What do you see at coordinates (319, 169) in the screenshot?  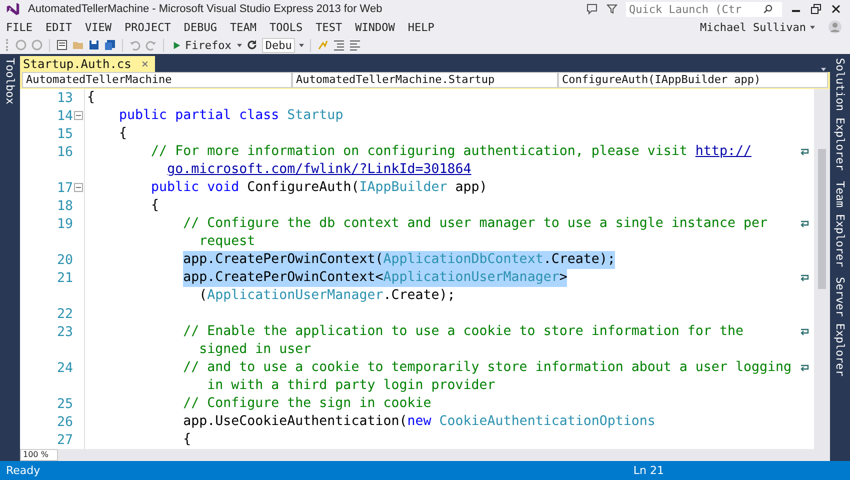 I see `link: go.microsoft.com/fwlink/?LinkId=301864` at bounding box center [319, 169].